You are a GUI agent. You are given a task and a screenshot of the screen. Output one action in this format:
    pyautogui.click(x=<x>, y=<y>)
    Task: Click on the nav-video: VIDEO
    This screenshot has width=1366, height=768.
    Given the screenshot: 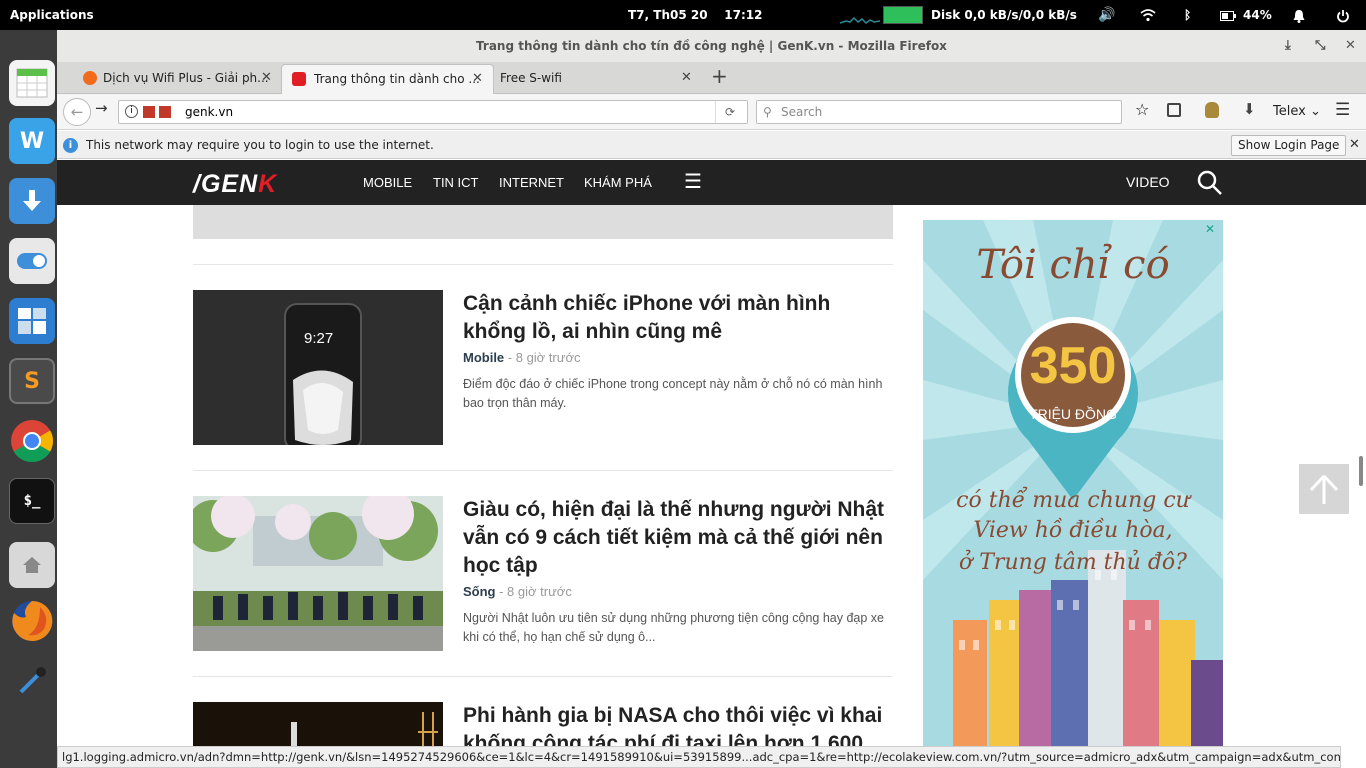 What is the action you would take?
    pyautogui.click(x=1148, y=182)
    